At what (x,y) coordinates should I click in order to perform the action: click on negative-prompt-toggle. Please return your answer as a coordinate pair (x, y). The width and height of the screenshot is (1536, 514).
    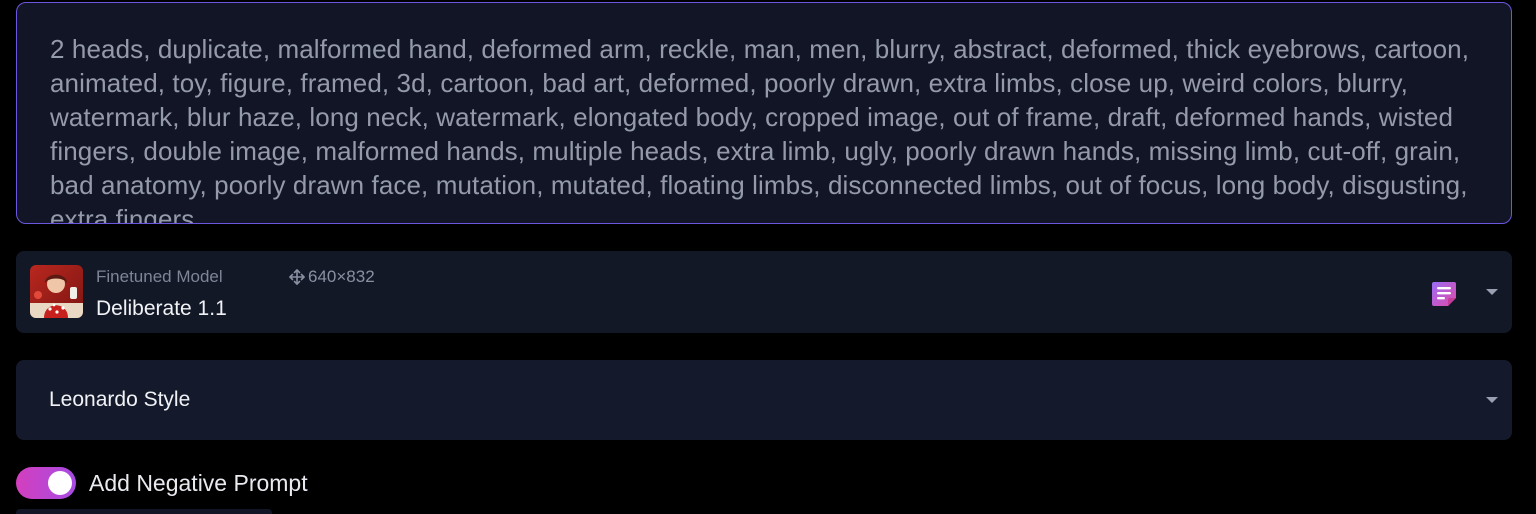
    Looking at the image, I should click on (46, 483).